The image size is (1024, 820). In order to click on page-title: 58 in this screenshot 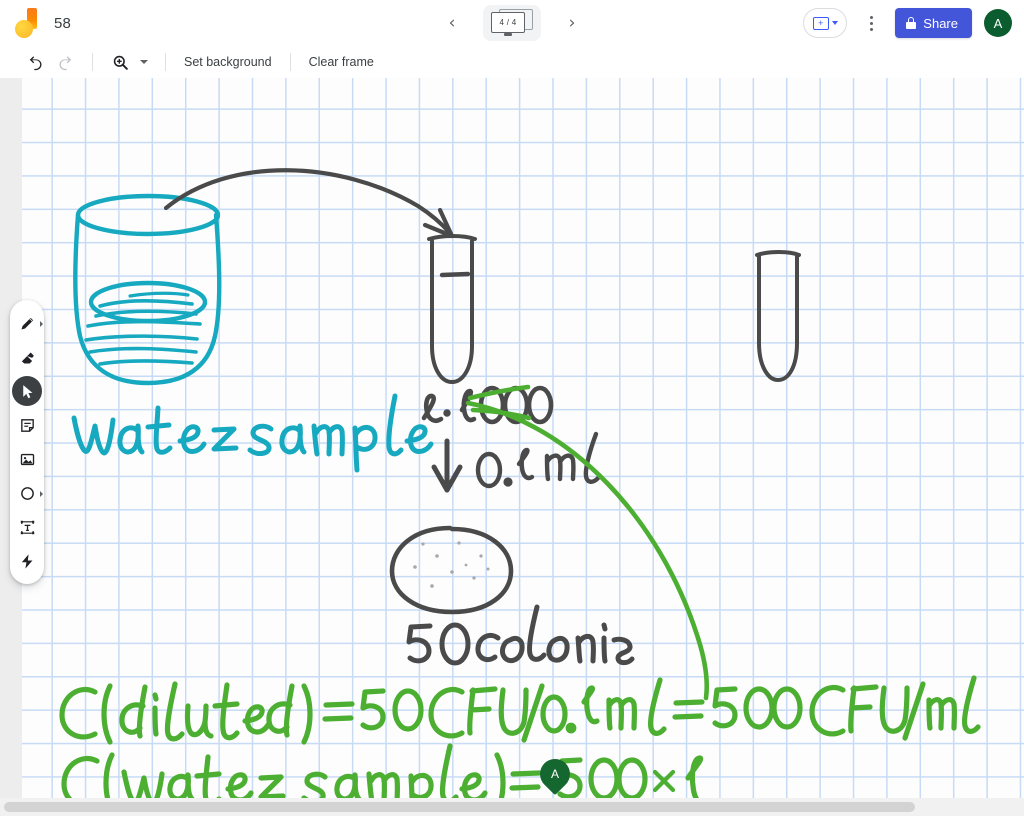, I will do `click(62, 23)`.